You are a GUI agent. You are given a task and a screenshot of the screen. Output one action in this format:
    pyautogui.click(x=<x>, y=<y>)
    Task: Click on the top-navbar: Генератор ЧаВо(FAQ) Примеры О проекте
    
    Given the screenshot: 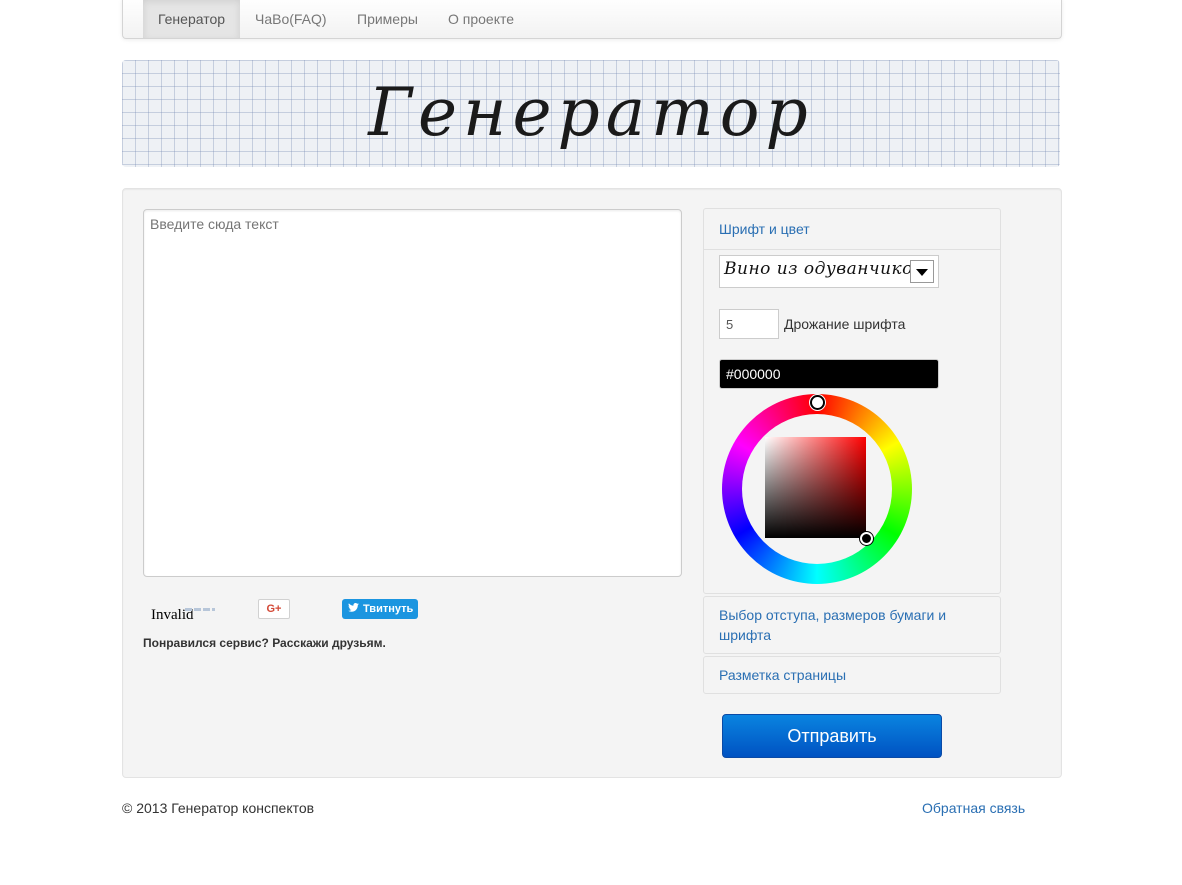 What is the action you would take?
    pyautogui.click(x=592, y=19)
    